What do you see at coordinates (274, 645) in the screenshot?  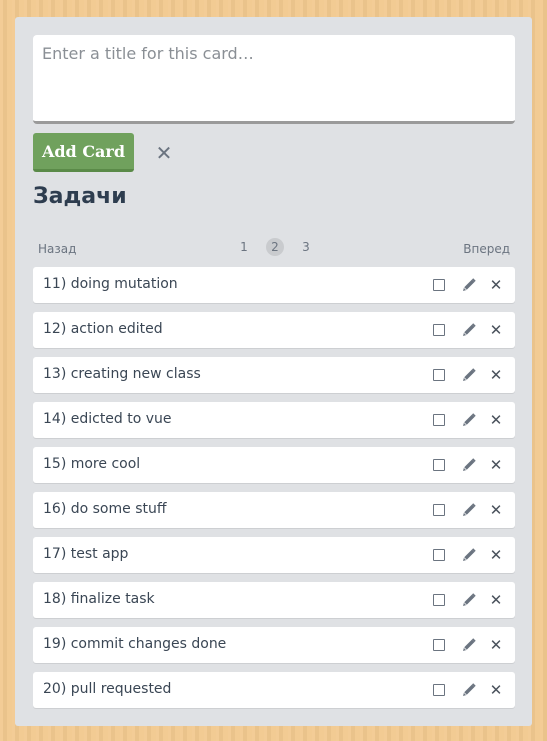 I see `card: 19) commit changes done ✕` at bounding box center [274, 645].